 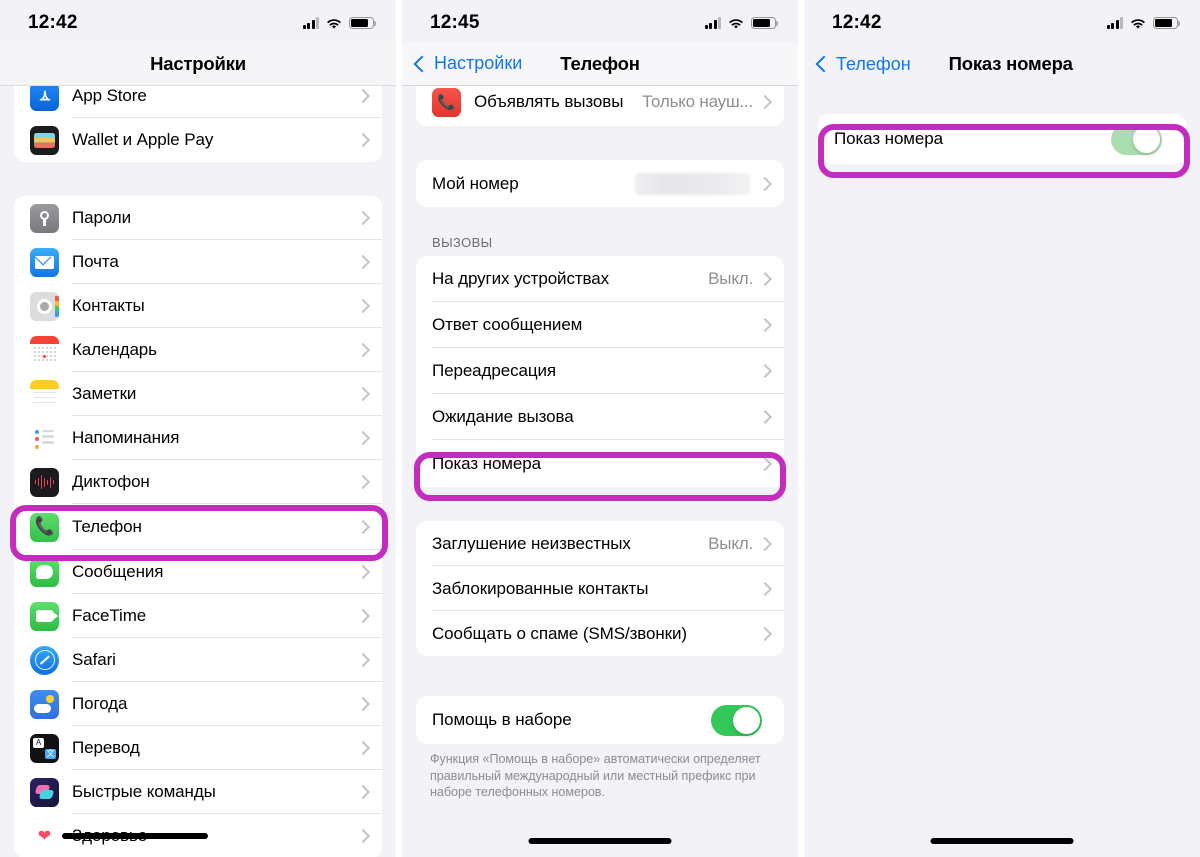 What do you see at coordinates (198, 748) in the screenshot?
I see `list-item-translate: A文 Перевод` at bounding box center [198, 748].